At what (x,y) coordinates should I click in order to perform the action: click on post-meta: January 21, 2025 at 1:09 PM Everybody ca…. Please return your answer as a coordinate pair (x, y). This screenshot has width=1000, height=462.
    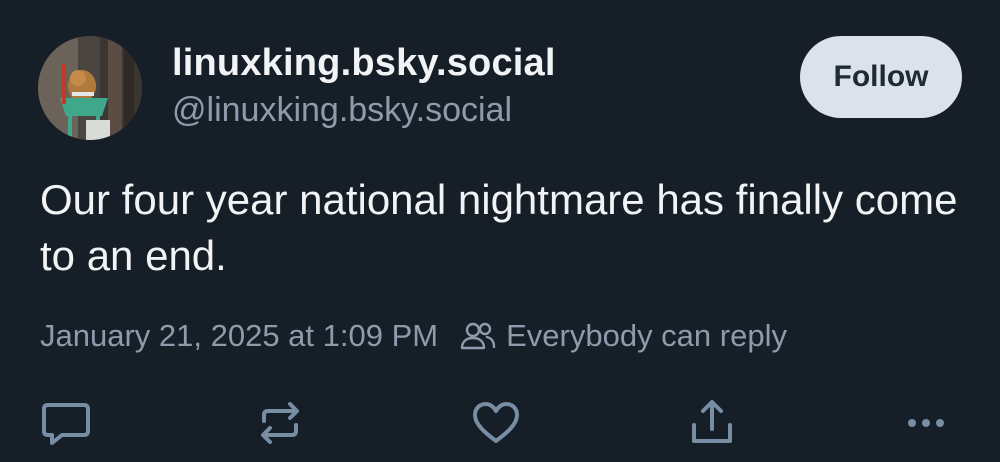
    Looking at the image, I should click on (413, 336).